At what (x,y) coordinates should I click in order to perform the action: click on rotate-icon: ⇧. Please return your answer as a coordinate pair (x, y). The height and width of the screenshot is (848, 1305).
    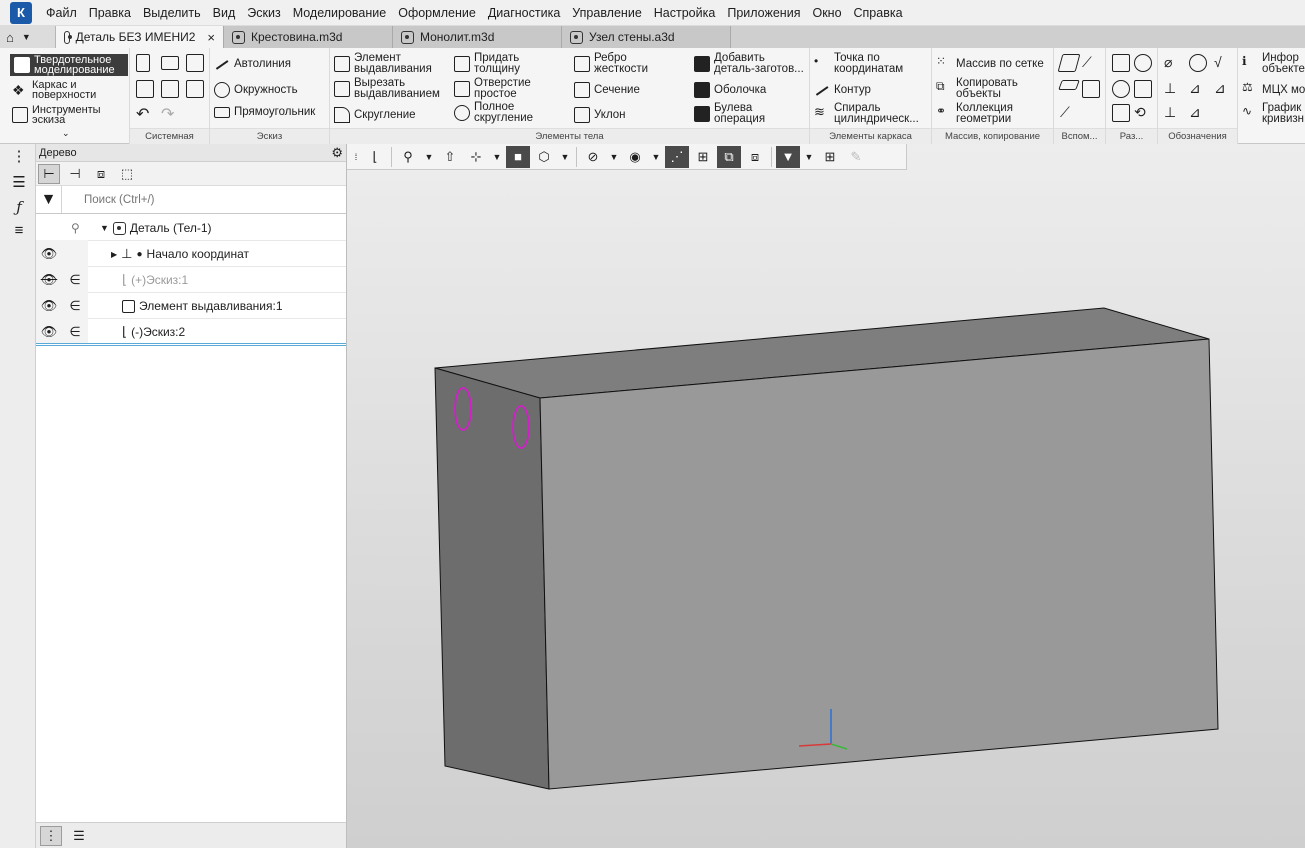
    Looking at the image, I should click on (450, 157).